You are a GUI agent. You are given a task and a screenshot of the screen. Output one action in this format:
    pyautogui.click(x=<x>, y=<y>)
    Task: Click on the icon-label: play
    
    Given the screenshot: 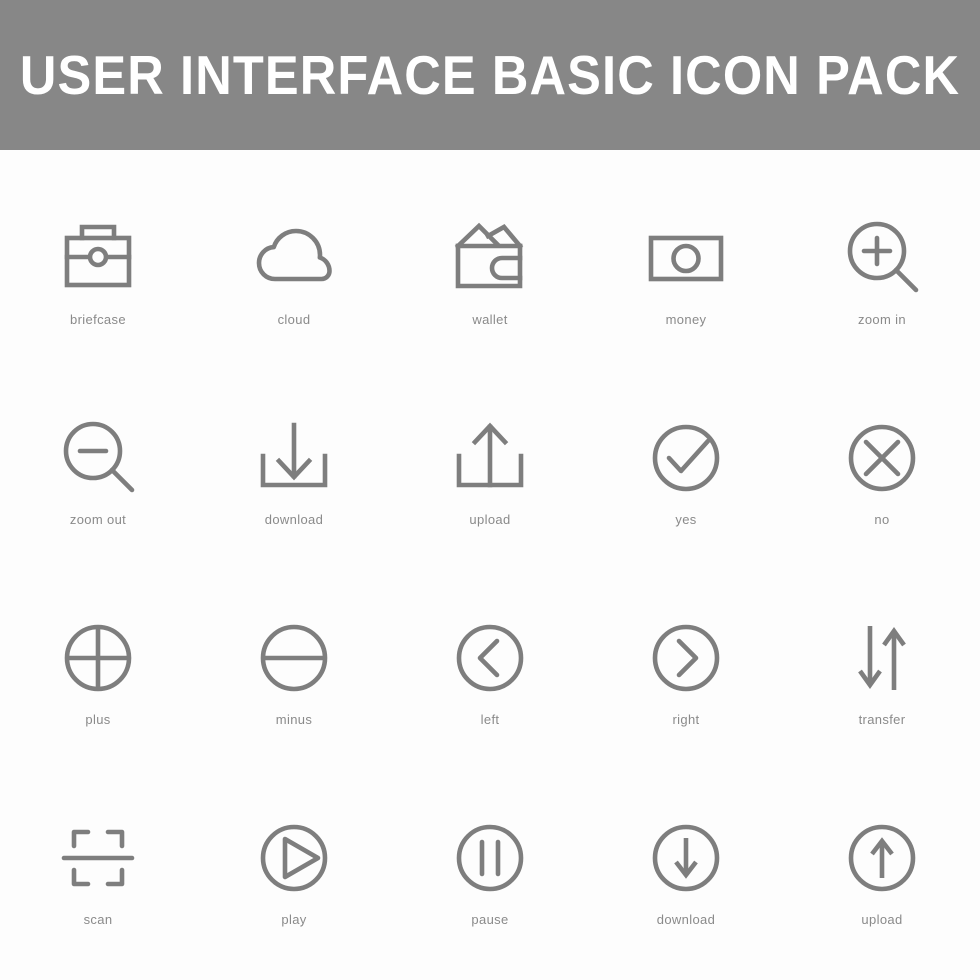 What is the action you would take?
    pyautogui.click(x=294, y=919)
    